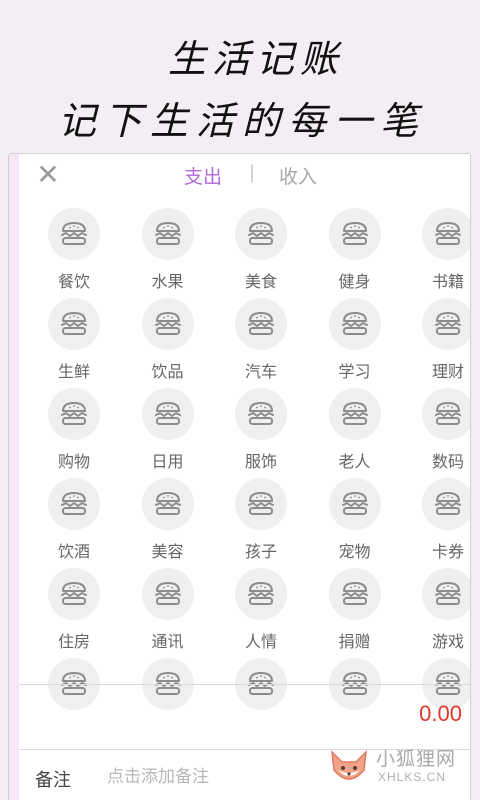  I want to click on category-label: 孩子, so click(260, 551).